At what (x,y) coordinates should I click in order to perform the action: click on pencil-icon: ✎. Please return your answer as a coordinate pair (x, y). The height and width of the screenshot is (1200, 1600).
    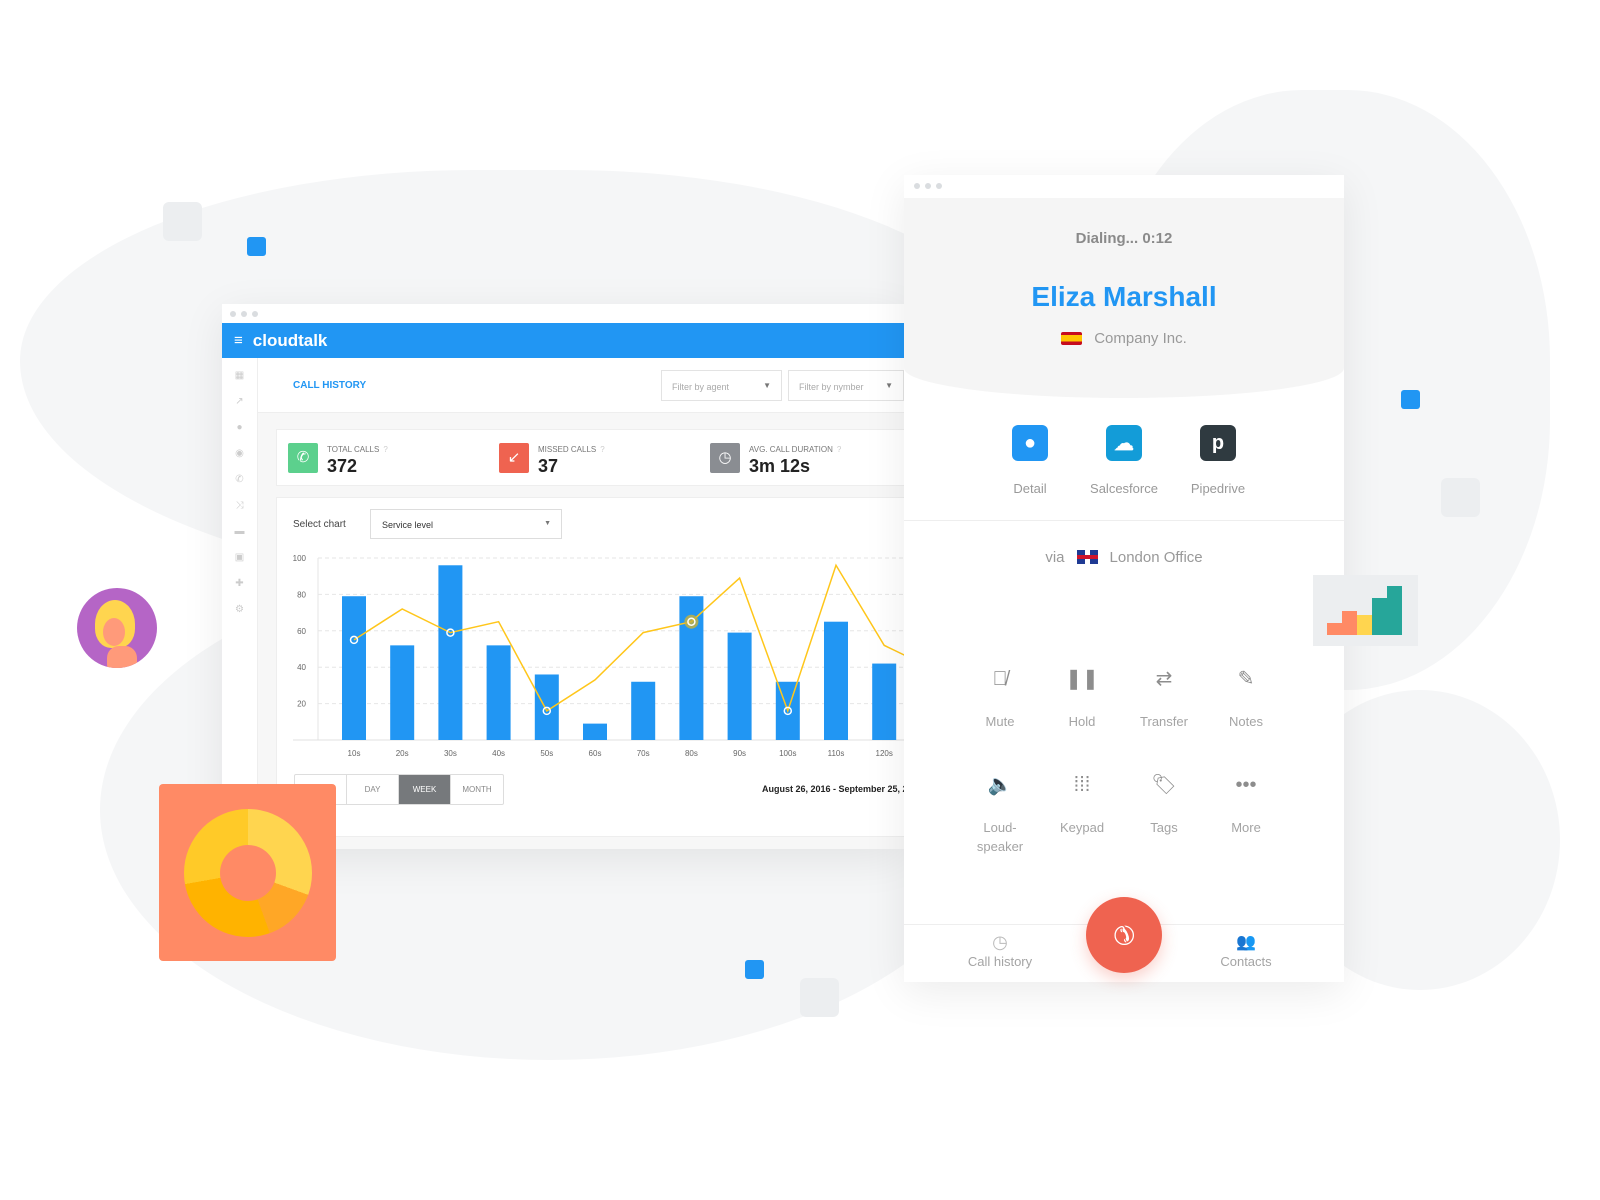
    Looking at the image, I should click on (1246, 679).